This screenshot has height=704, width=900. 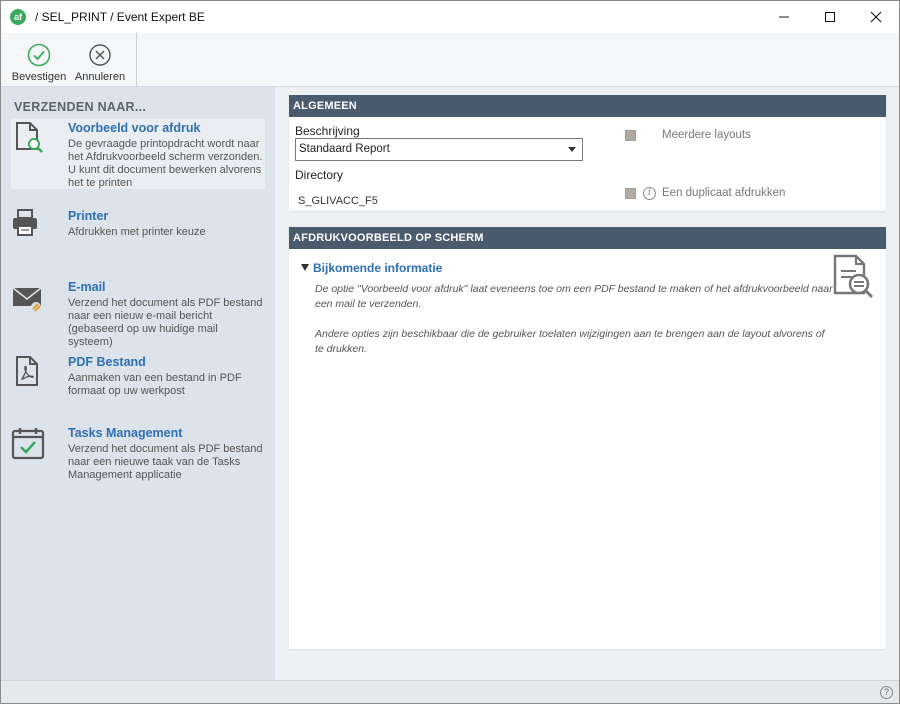 What do you see at coordinates (39, 77) in the screenshot?
I see `confirm-label: Bevestigen` at bounding box center [39, 77].